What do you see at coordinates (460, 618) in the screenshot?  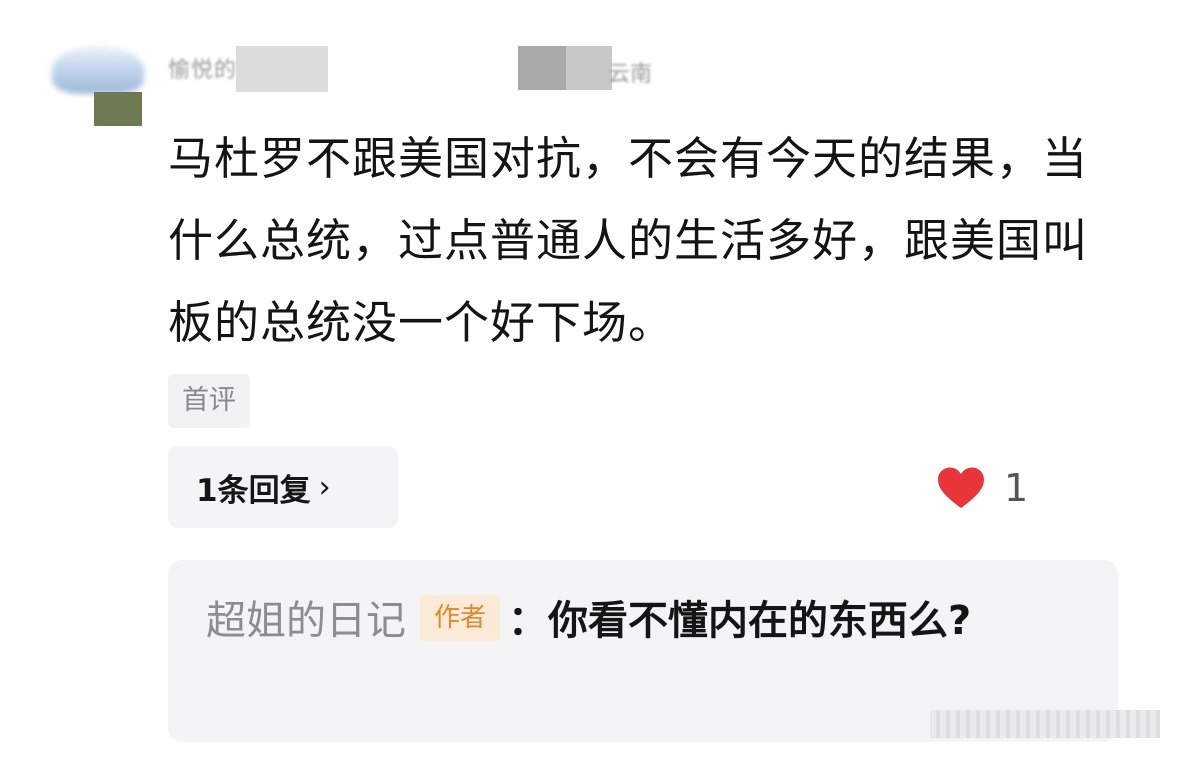 I see `author-badge: 作者` at bounding box center [460, 618].